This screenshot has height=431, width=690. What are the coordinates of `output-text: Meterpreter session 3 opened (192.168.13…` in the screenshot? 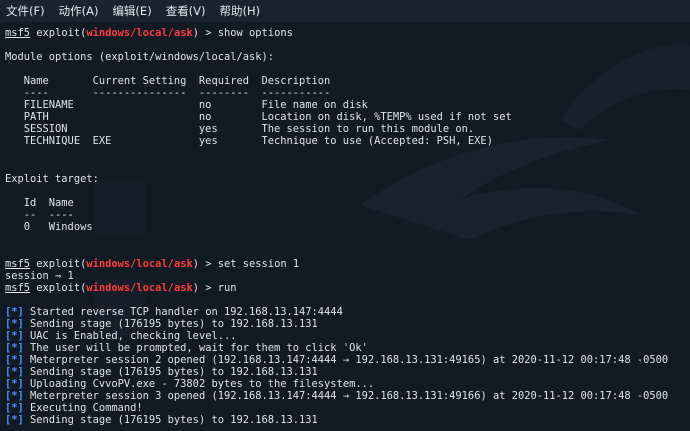 It's located at (346, 396).